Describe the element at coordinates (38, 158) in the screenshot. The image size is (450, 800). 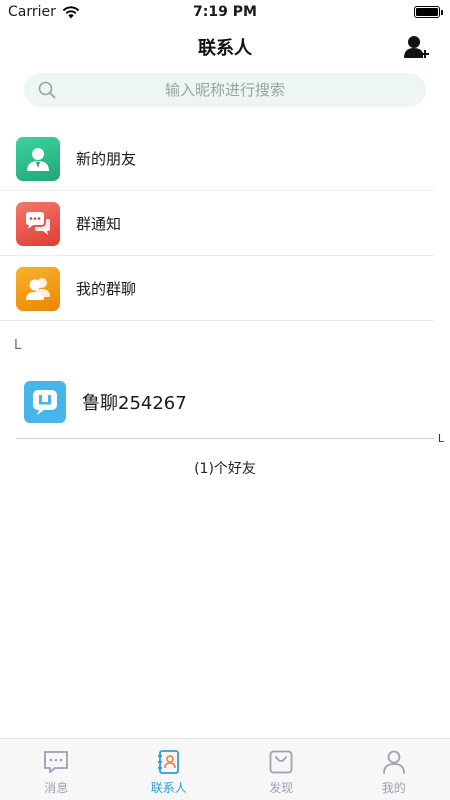
I see `new-friend-icon` at that location.